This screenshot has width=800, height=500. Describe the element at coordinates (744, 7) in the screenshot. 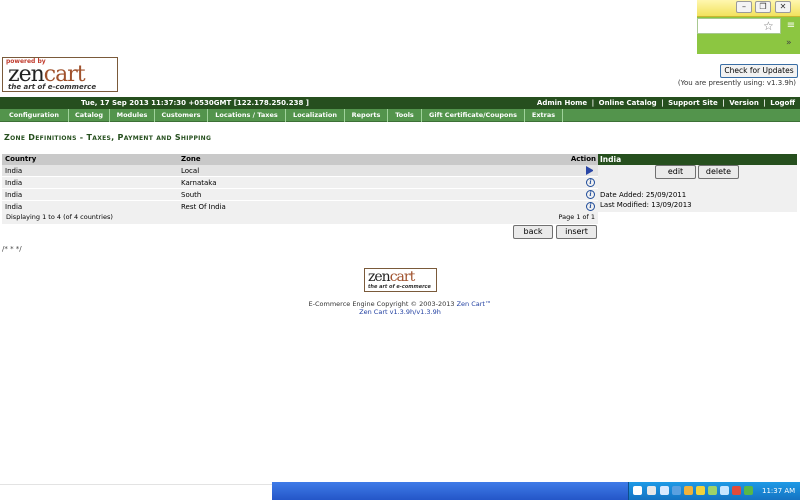

I see `minimize-button: –` at that location.